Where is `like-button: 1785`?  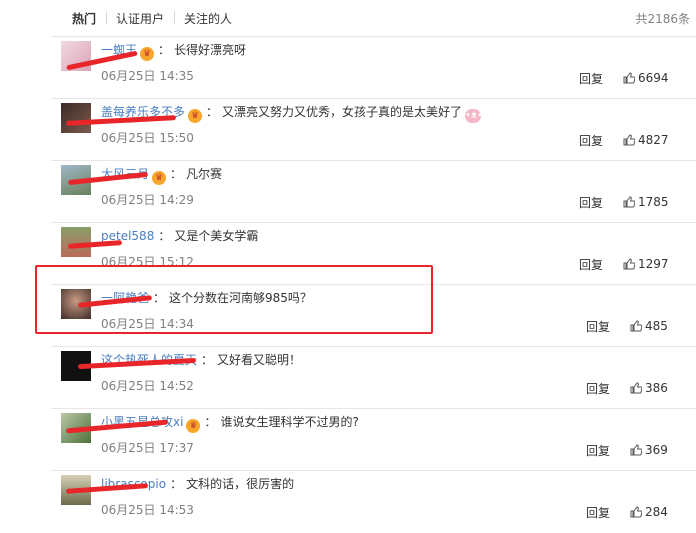 like-button: 1785 is located at coordinates (646, 202).